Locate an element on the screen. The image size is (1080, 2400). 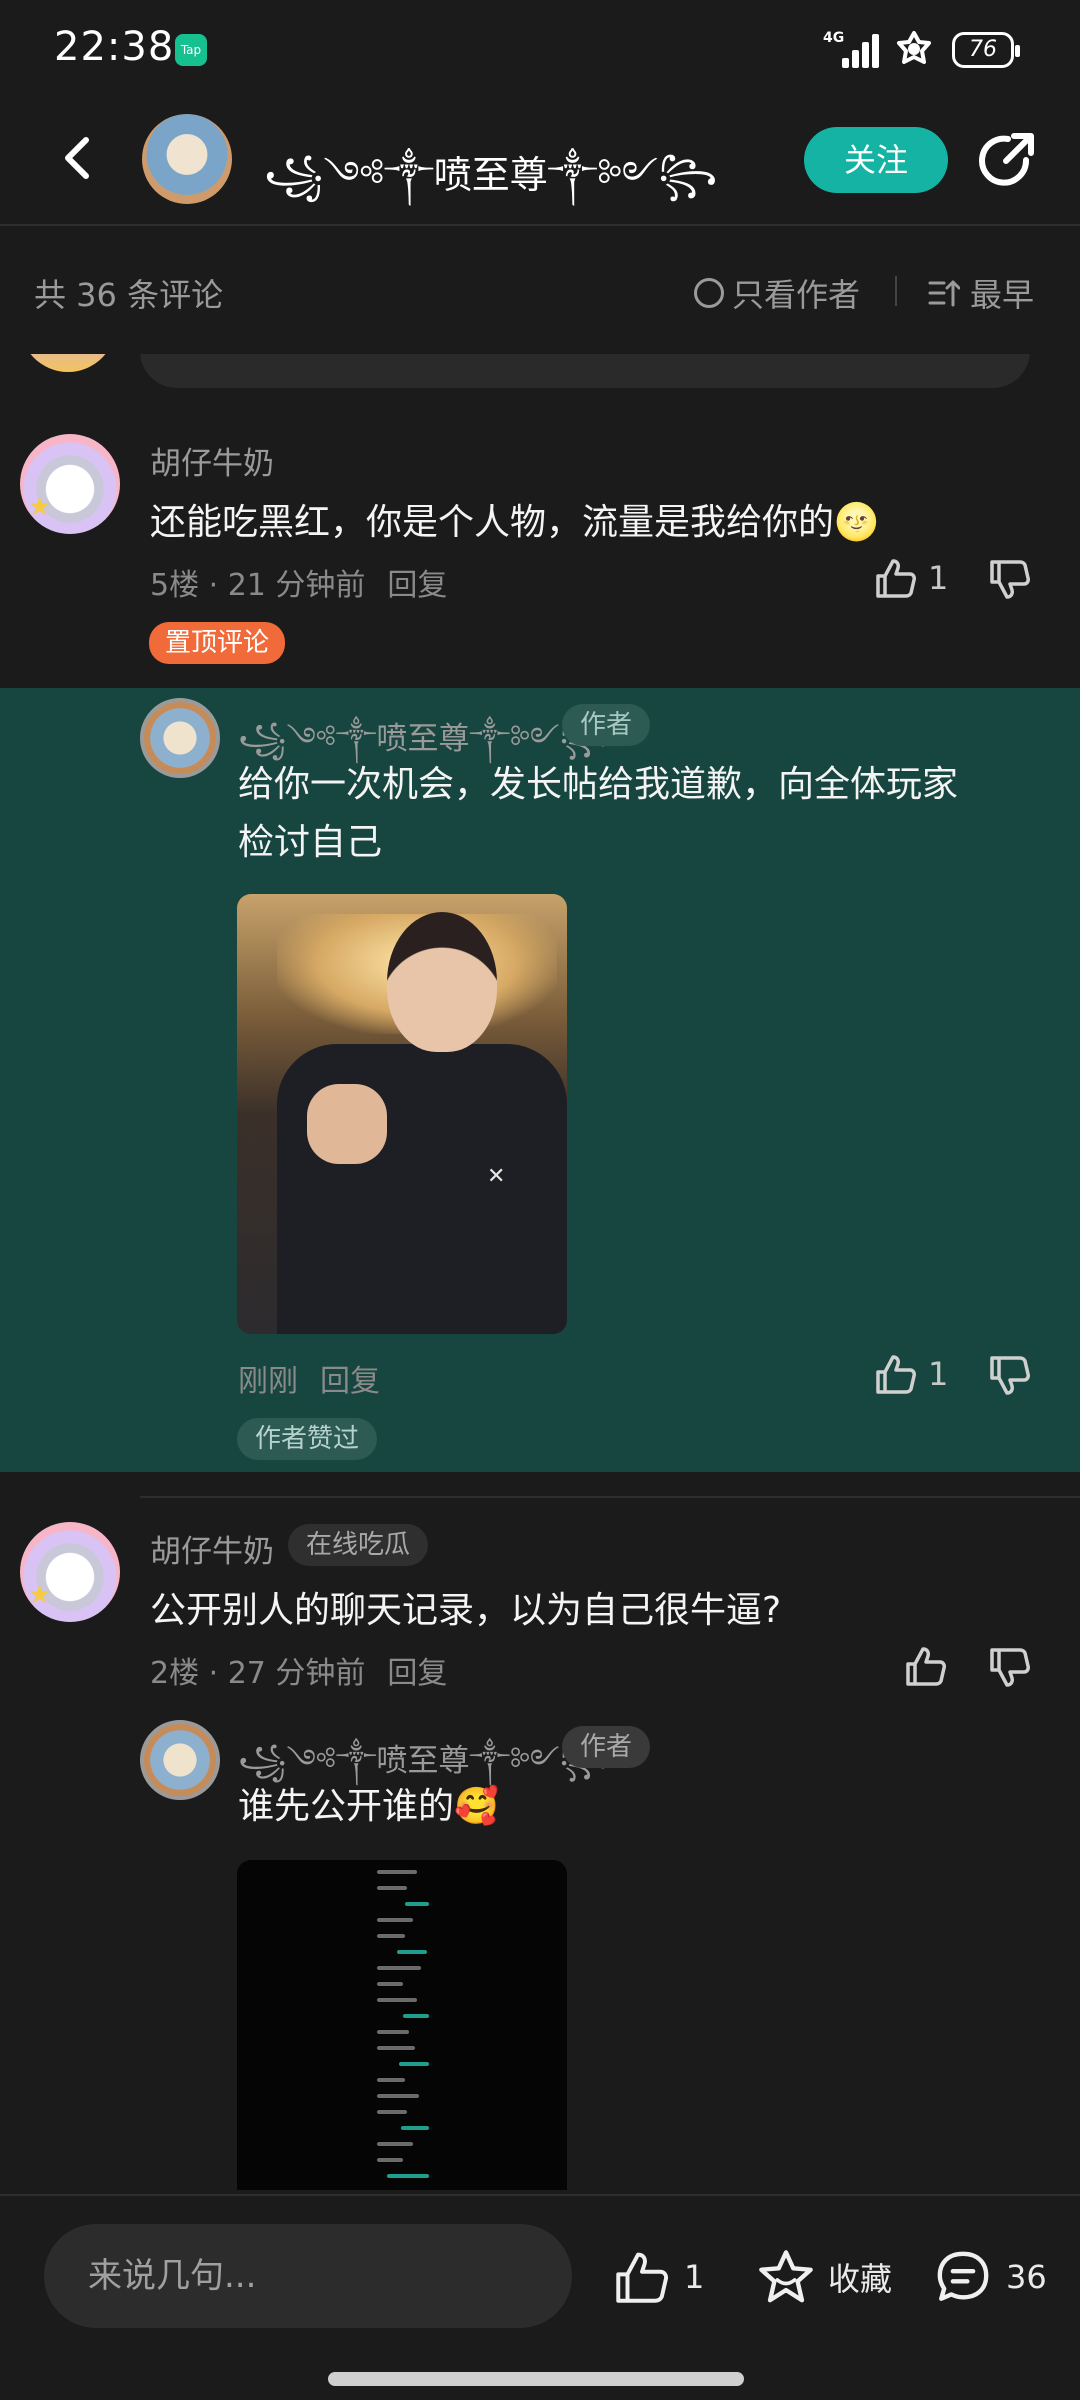
comment-meta: 5楼 · 21 分钟前 回复 is located at coordinates (298, 582).